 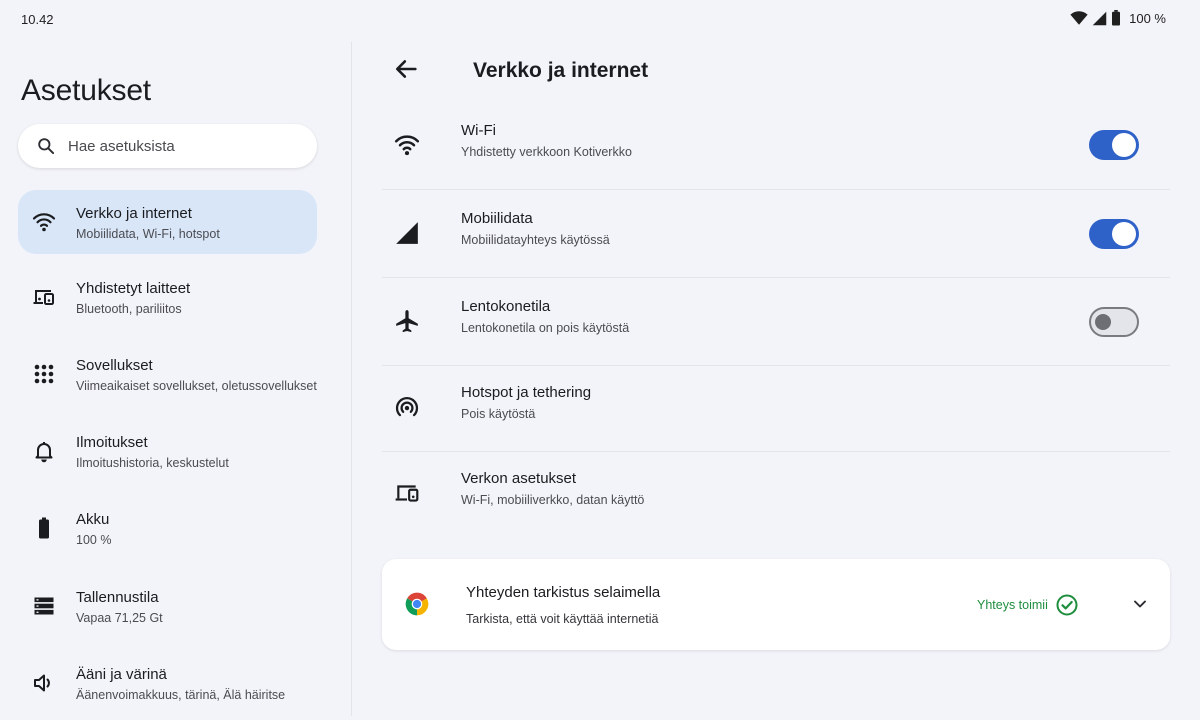 What do you see at coordinates (600, 19) in the screenshot?
I see `status-bar: 10.42 100 %` at bounding box center [600, 19].